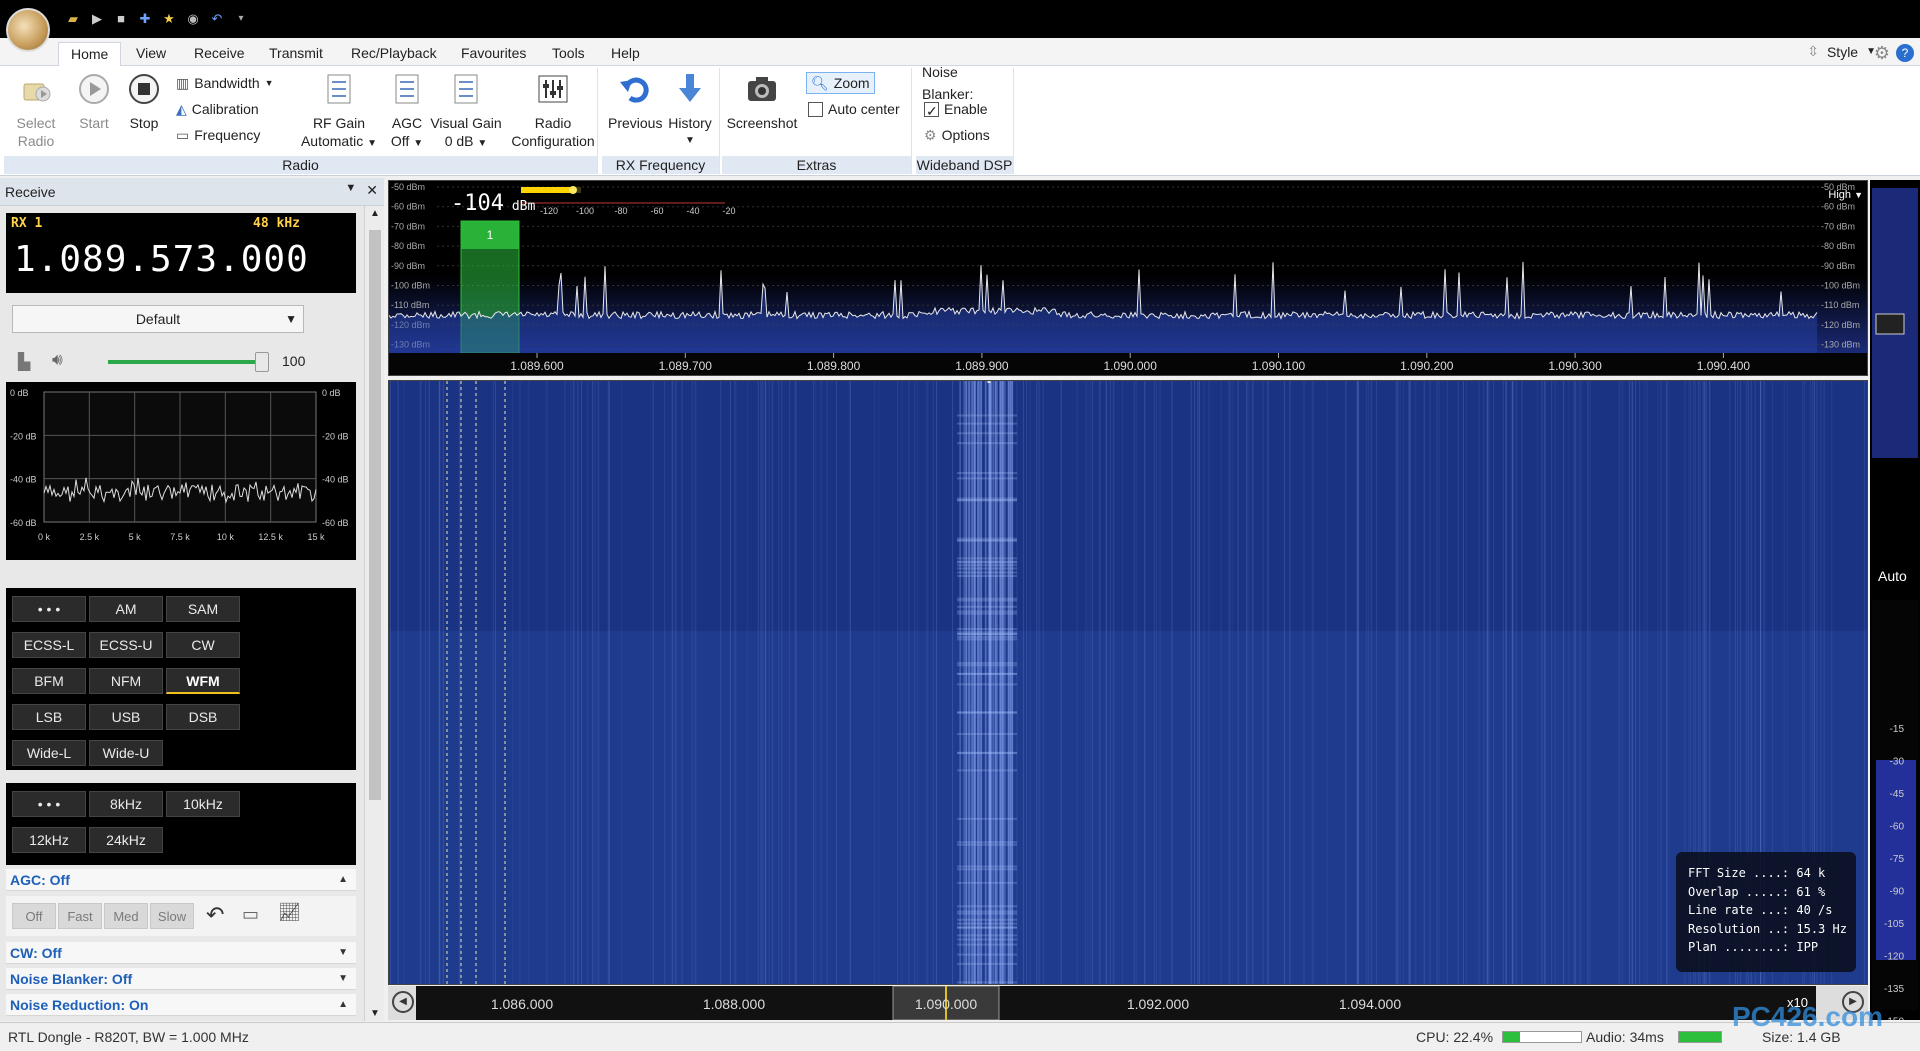 The width and height of the screenshot is (1920, 1051). What do you see at coordinates (80, 916) in the screenshot?
I see `agc-fast-button: Fast` at bounding box center [80, 916].